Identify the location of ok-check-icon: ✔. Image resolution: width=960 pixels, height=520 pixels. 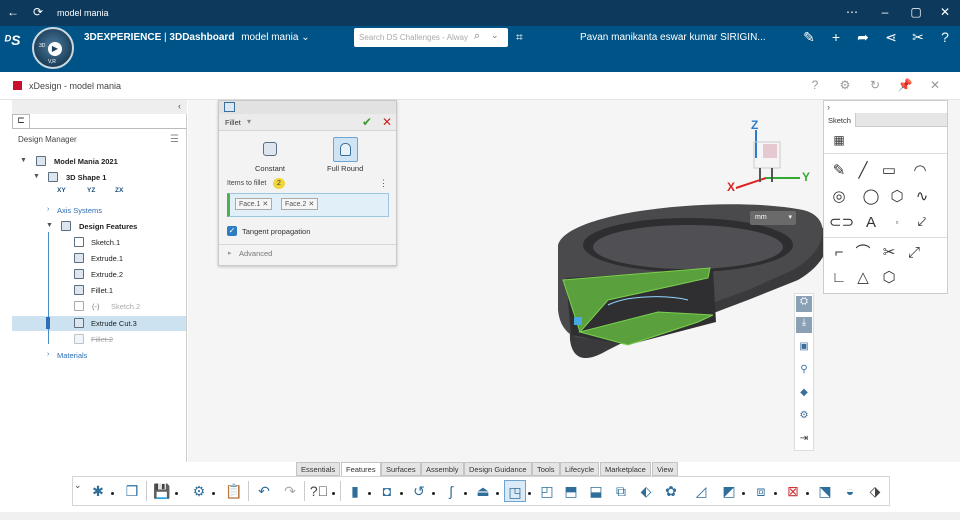
(367, 122).